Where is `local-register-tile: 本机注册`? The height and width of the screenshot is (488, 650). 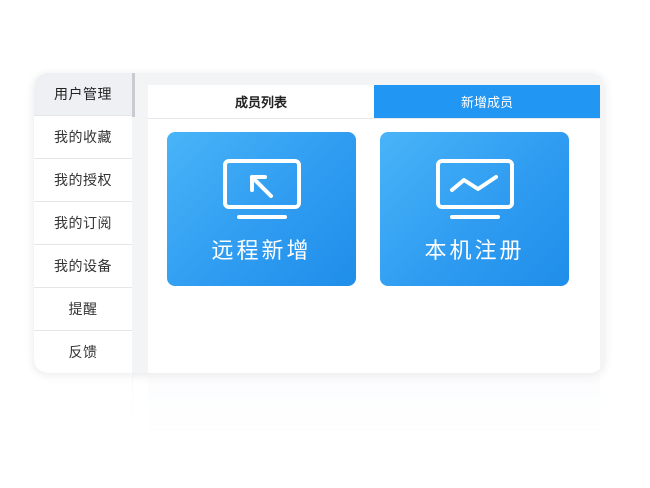 local-register-tile: 本机注册 is located at coordinates (474, 209).